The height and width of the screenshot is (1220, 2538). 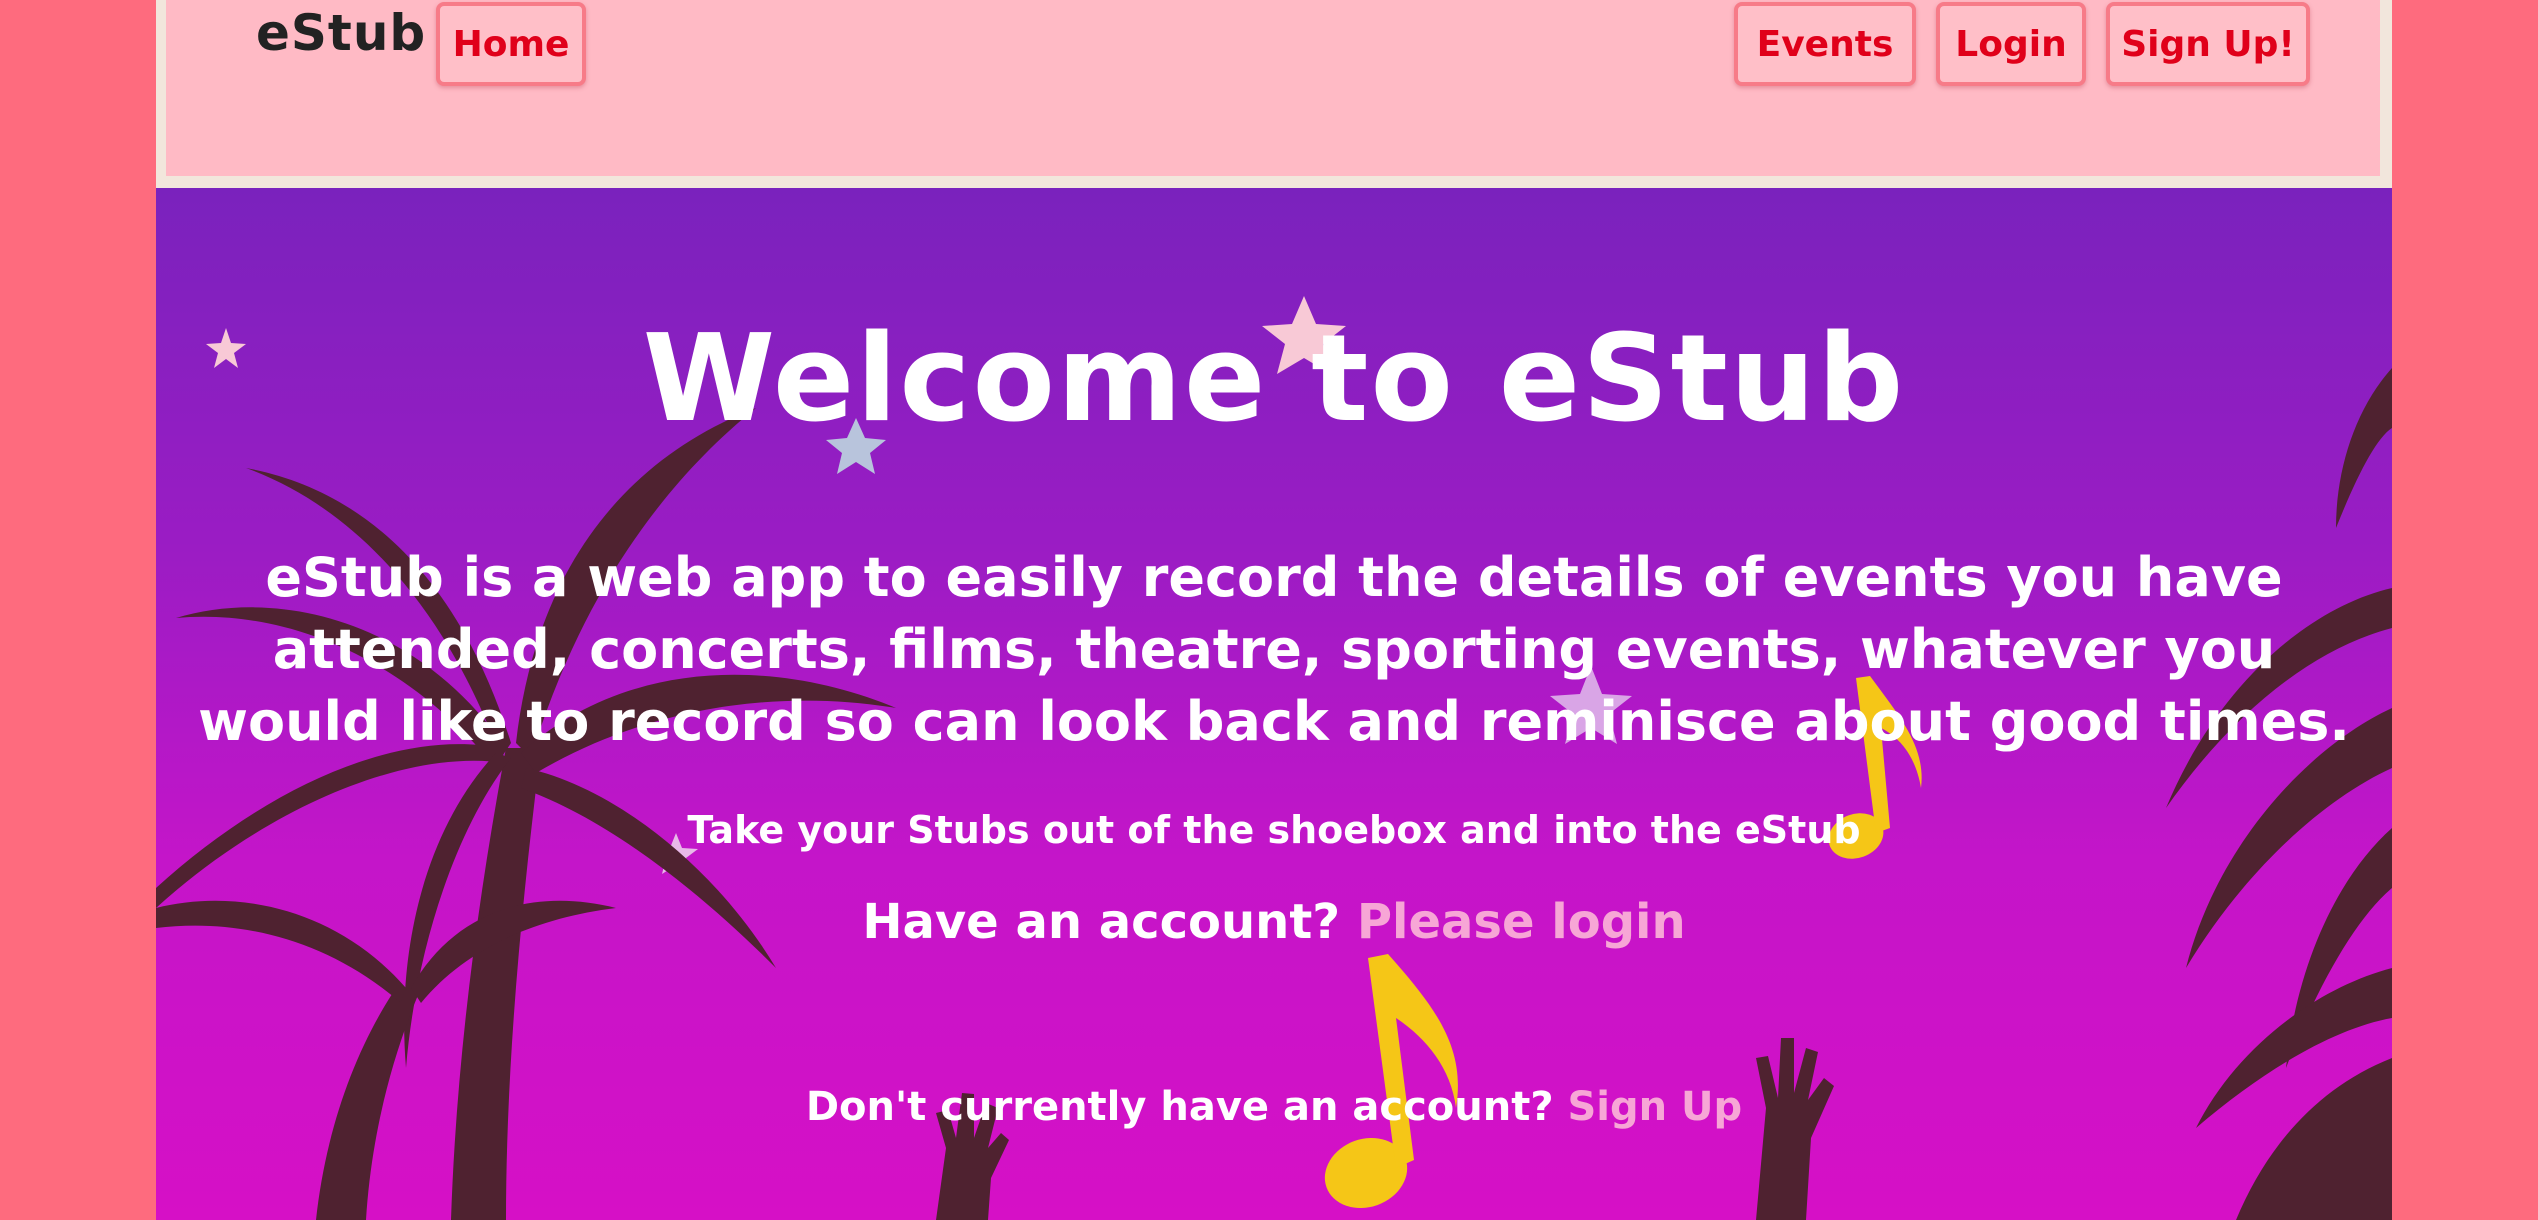 I want to click on brand-logo: eStub, so click(x=341, y=33).